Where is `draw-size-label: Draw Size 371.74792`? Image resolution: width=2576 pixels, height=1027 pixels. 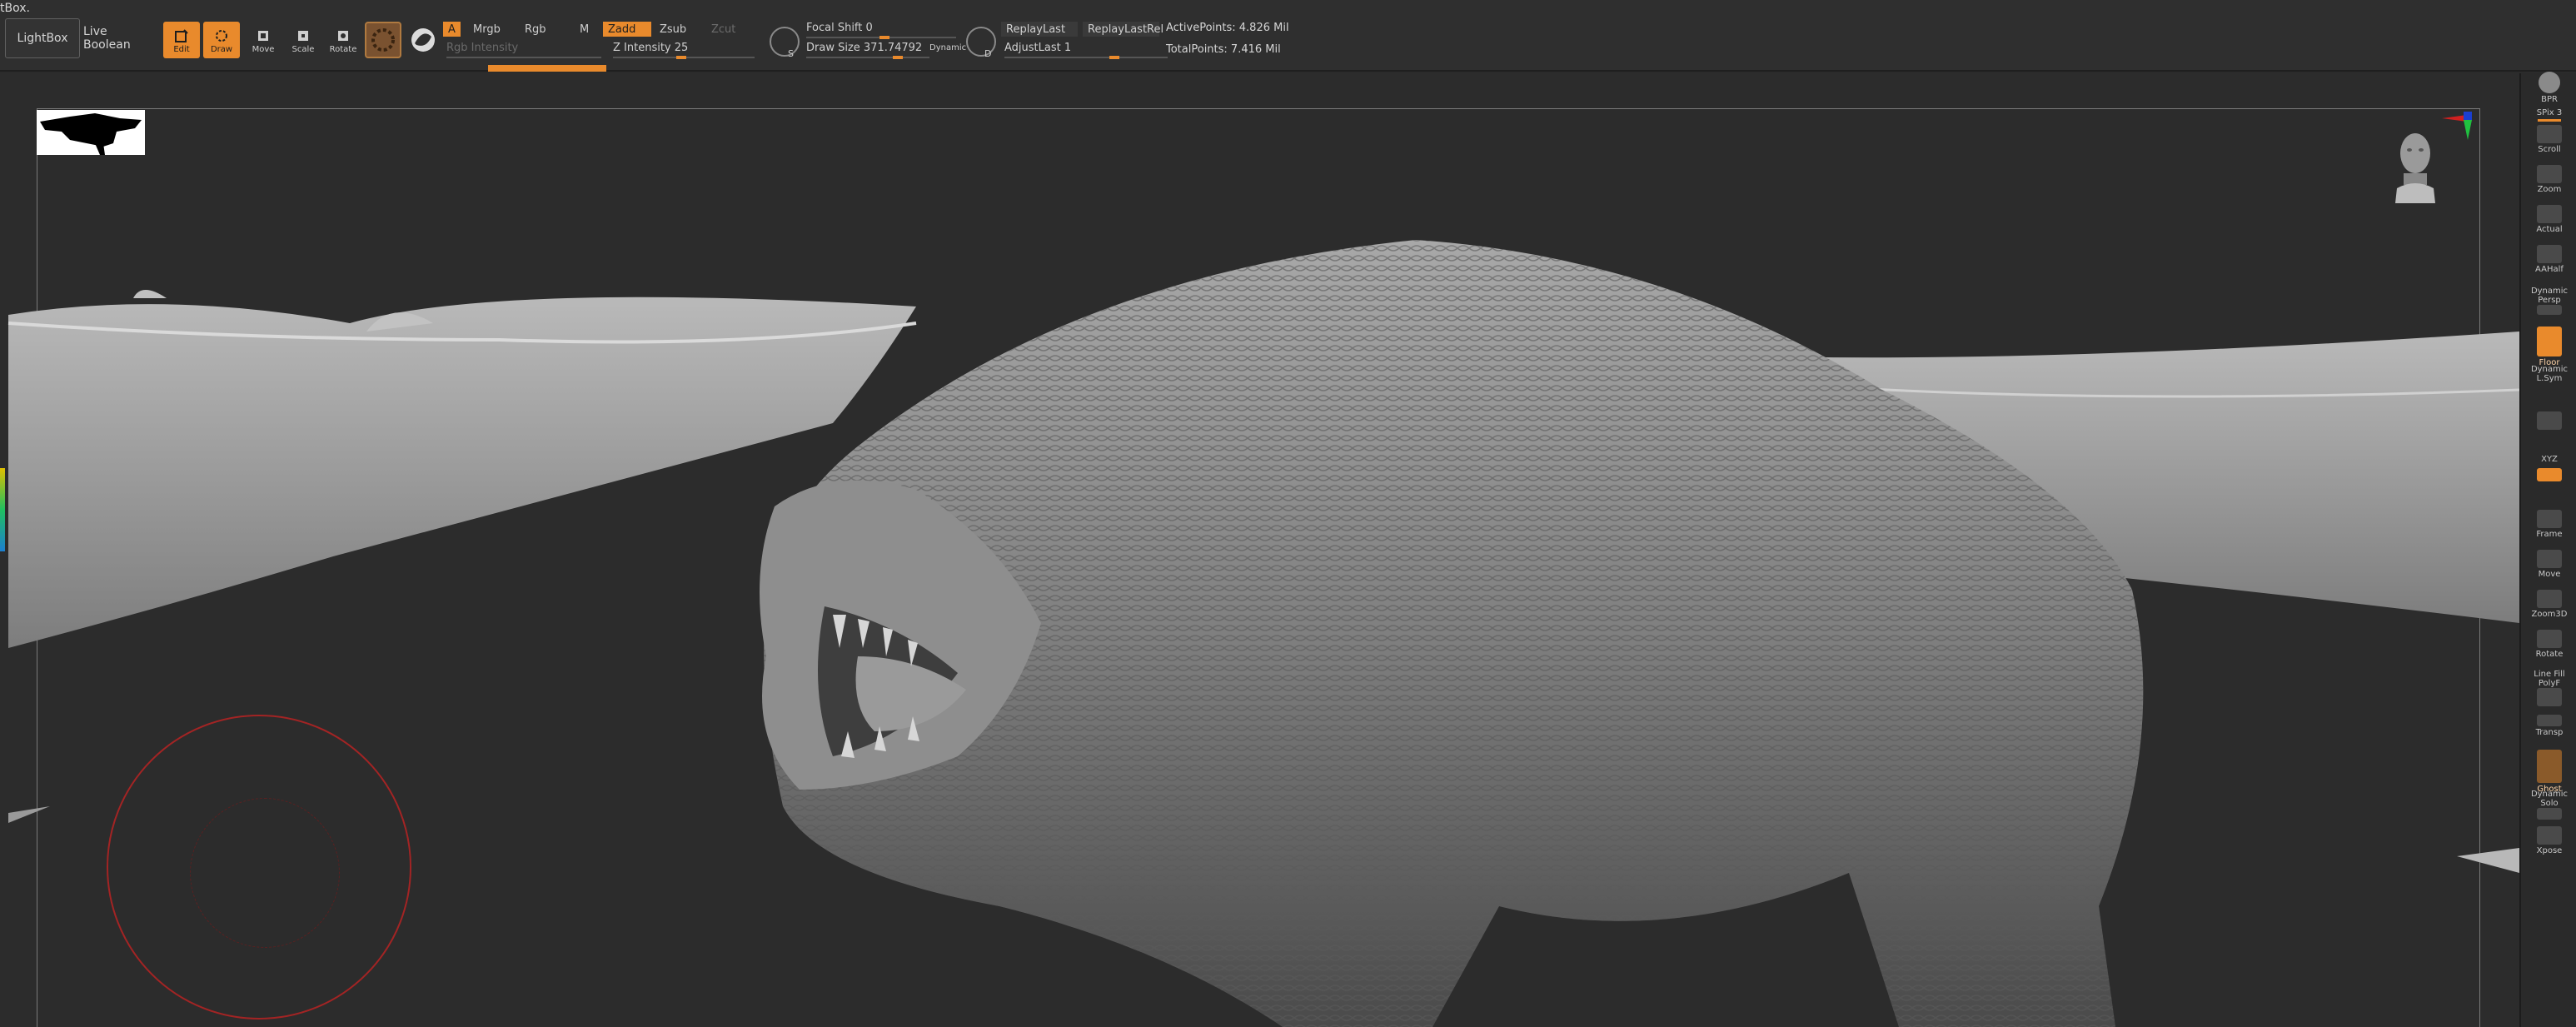
draw-size-label: Draw Size 371.74792 is located at coordinates (864, 48).